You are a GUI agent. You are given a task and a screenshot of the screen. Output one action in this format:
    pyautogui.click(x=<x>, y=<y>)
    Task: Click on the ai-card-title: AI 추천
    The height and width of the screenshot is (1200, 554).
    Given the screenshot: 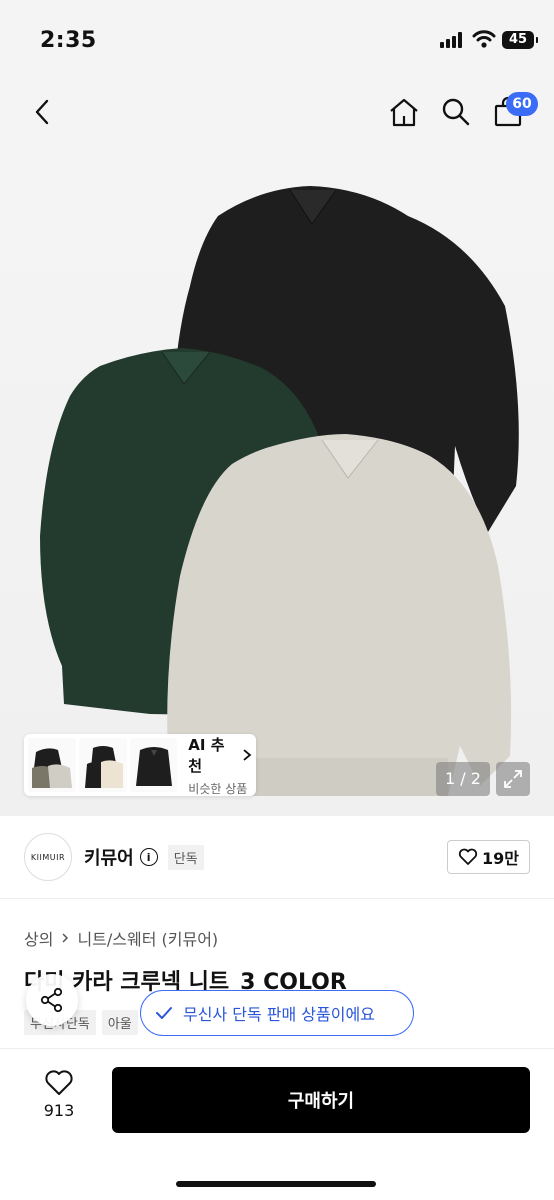 What is the action you would take?
    pyautogui.click(x=220, y=755)
    